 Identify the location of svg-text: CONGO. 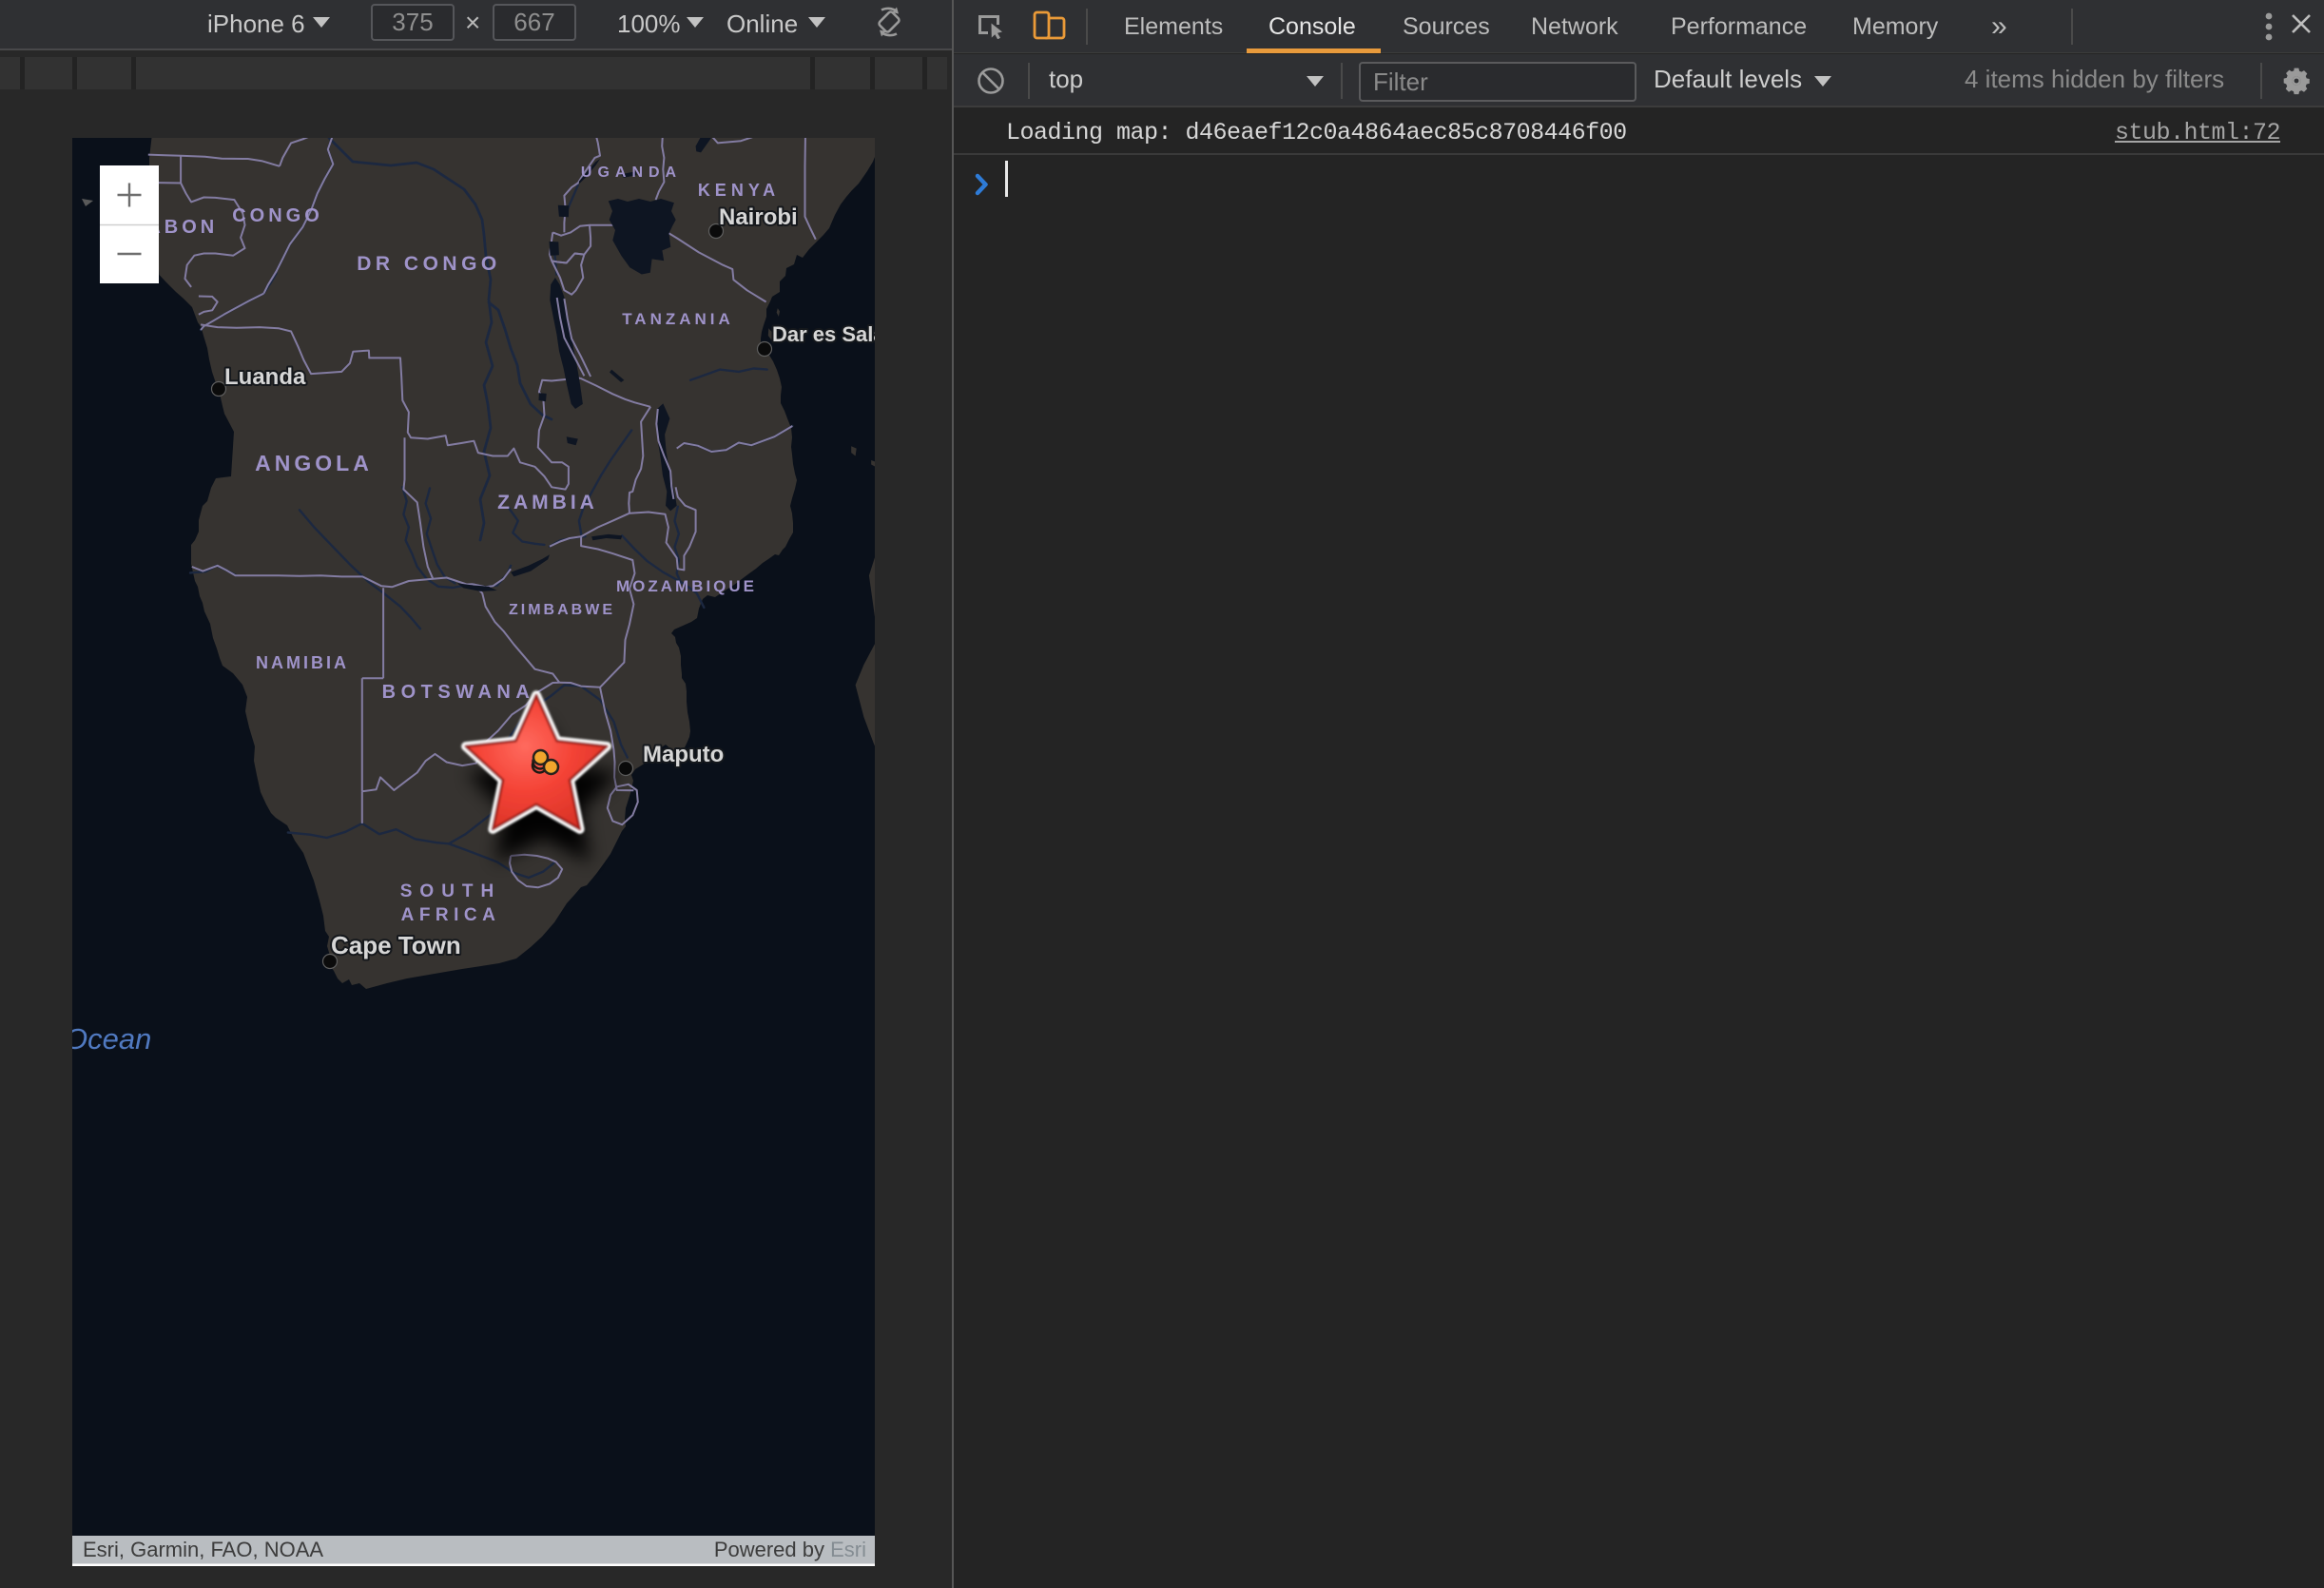
(277, 215).